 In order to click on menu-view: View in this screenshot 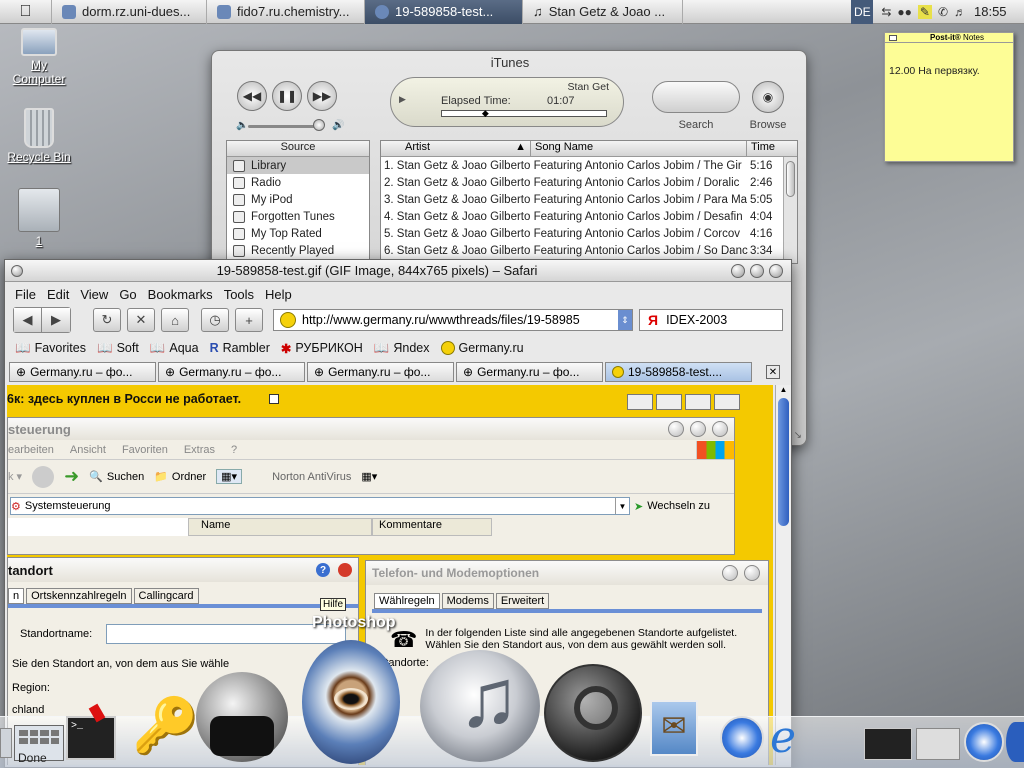, I will do `click(94, 294)`.